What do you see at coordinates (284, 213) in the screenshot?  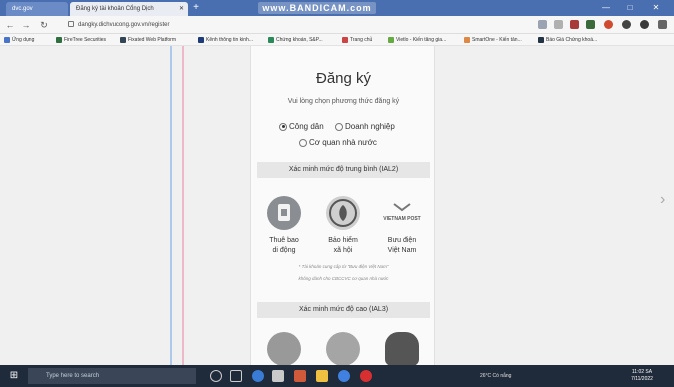 I see `sim-card-icon` at bounding box center [284, 213].